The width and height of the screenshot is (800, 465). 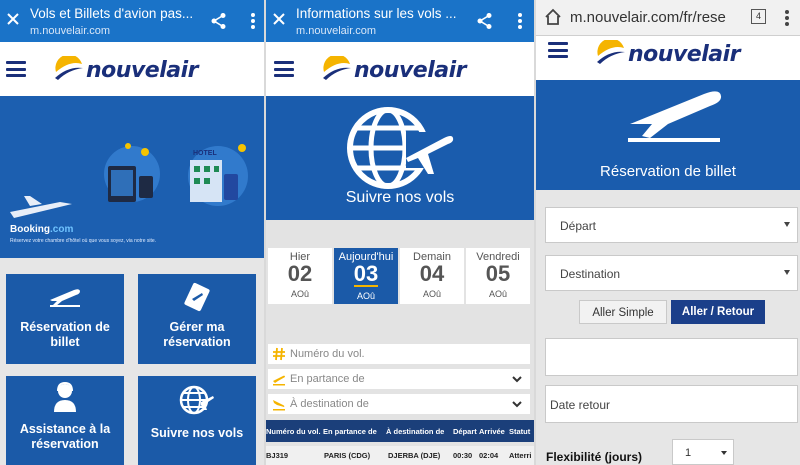 What do you see at coordinates (65, 342) in the screenshot?
I see `tile-label-line2: billet` at bounding box center [65, 342].